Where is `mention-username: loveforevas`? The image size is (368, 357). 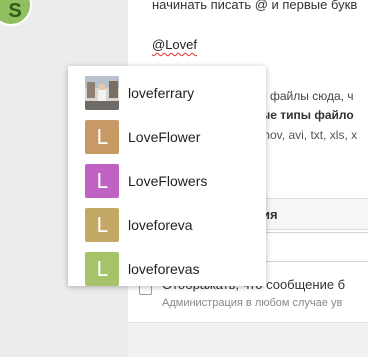 mention-username: loveforevas is located at coordinates (164, 269).